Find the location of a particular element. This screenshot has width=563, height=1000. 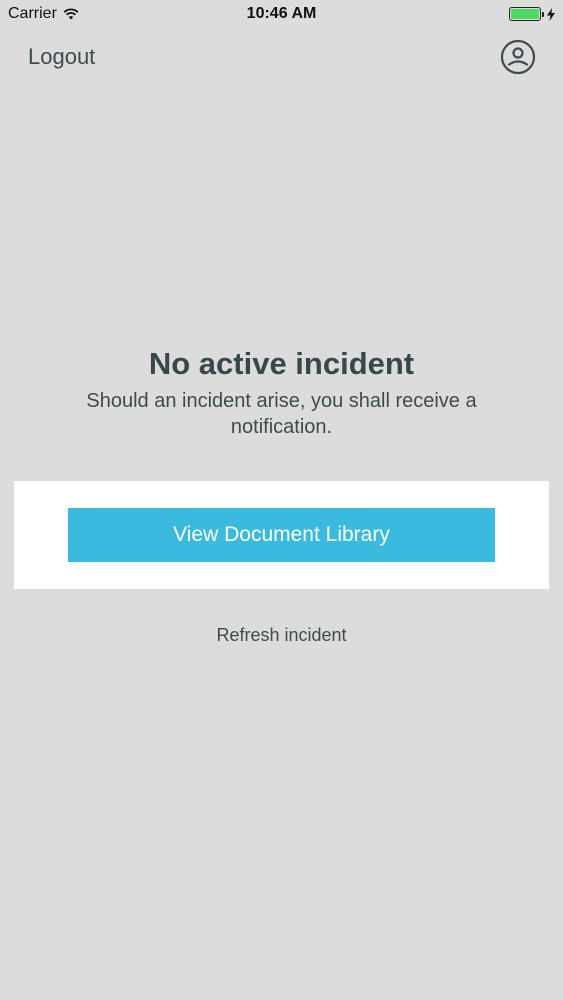

message-title: No active incident is located at coordinates (281, 363).